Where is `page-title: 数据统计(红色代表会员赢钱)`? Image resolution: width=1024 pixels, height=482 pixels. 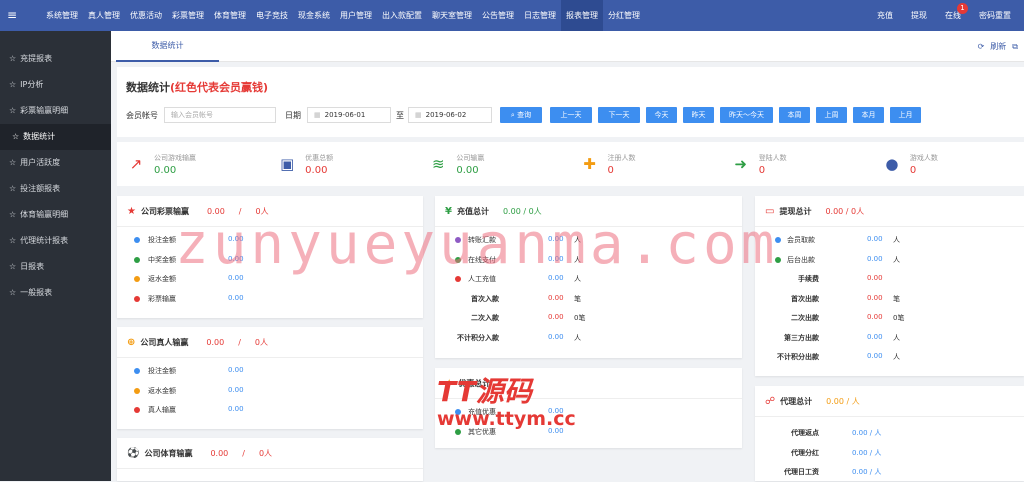 page-title: 数据统计(红色代表会员赢钱) is located at coordinates (197, 87).